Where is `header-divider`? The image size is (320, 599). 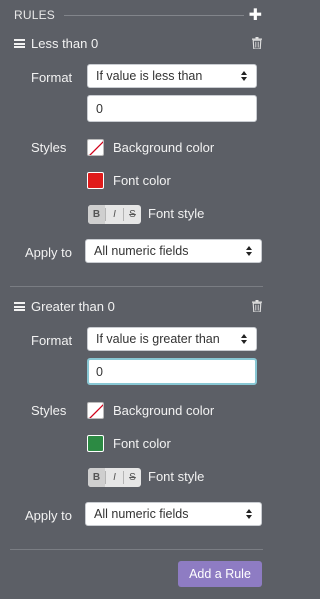 header-divider is located at coordinates (154, 15).